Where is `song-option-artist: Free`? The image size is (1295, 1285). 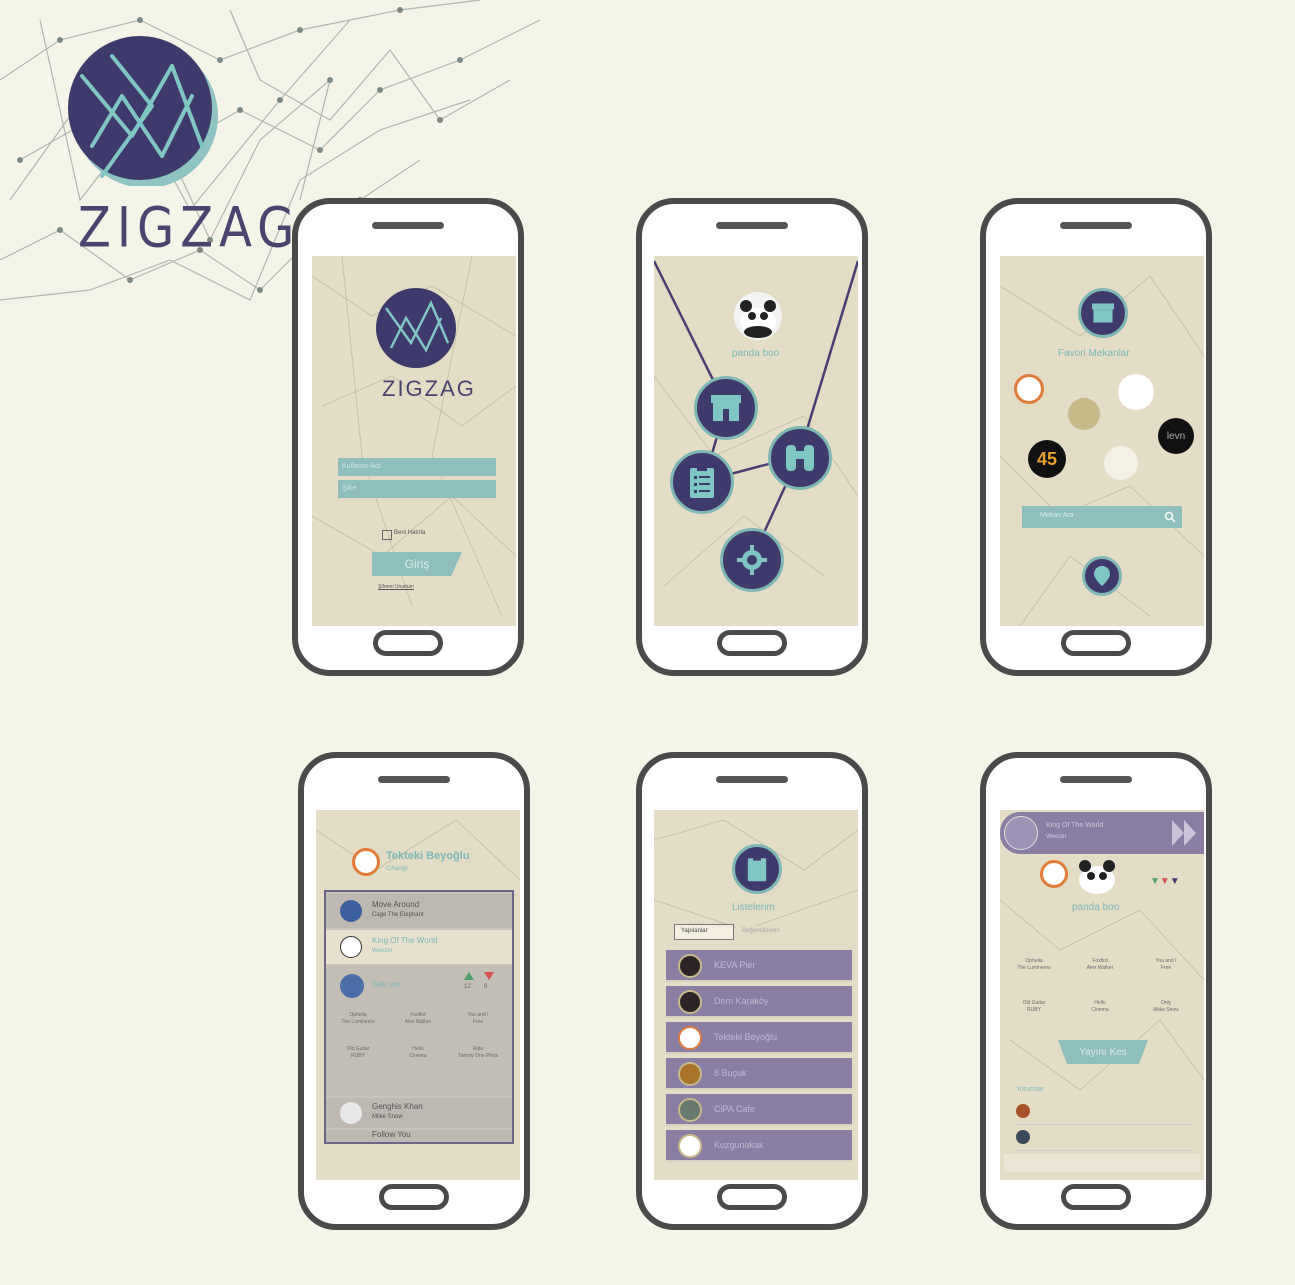 song-option-artist: Free is located at coordinates (478, 1022).